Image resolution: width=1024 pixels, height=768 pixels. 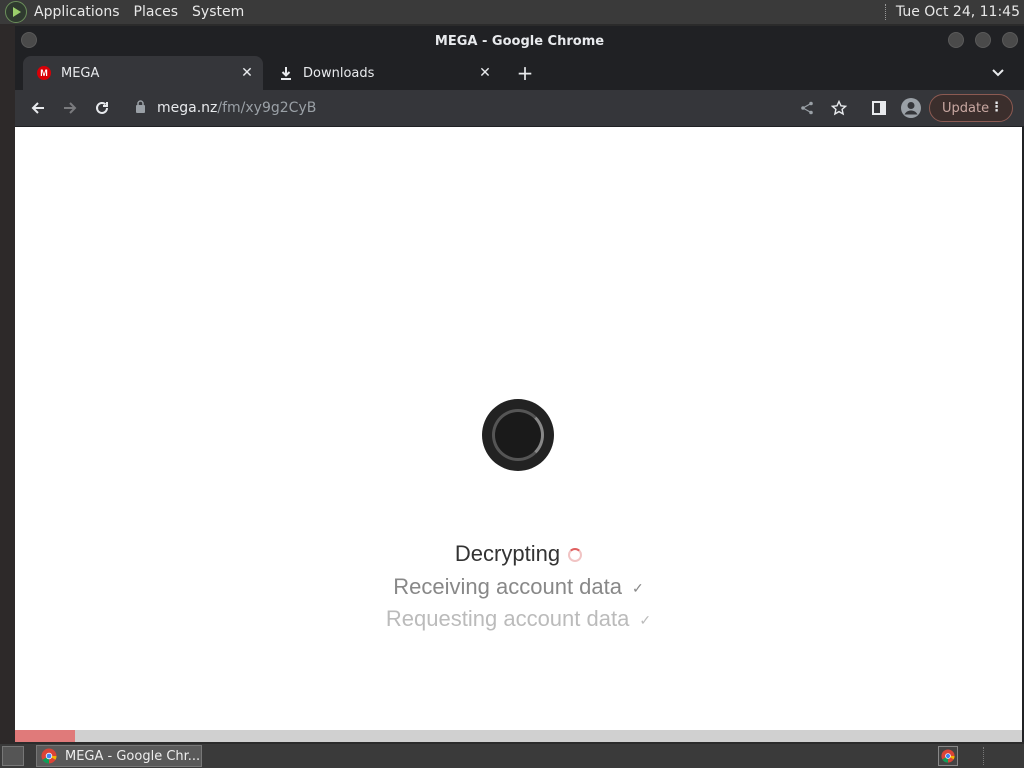 What do you see at coordinates (911, 108) in the screenshot?
I see `profile-avatar-icon` at bounding box center [911, 108].